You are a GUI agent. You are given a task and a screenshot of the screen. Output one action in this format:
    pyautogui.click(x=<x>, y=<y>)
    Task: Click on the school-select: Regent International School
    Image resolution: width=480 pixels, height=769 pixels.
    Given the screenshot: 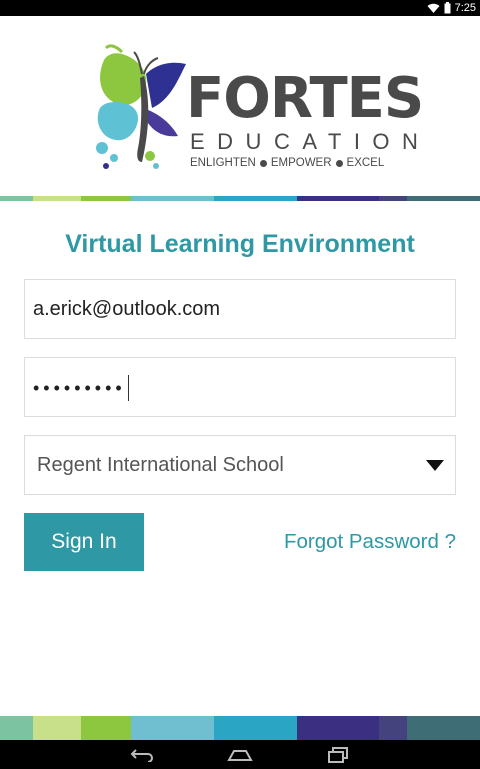 What is the action you would take?
    pyautogui.click(x=240, y=465)
    